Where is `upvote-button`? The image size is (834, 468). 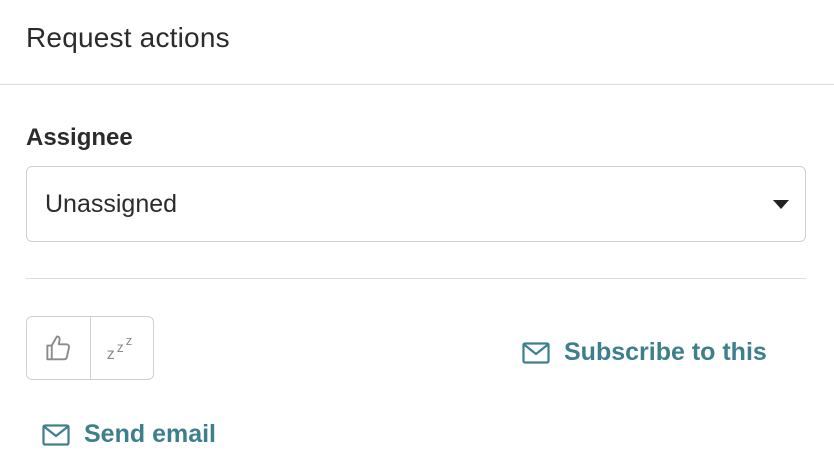 upvote-button is located at coordinates (58, 348).